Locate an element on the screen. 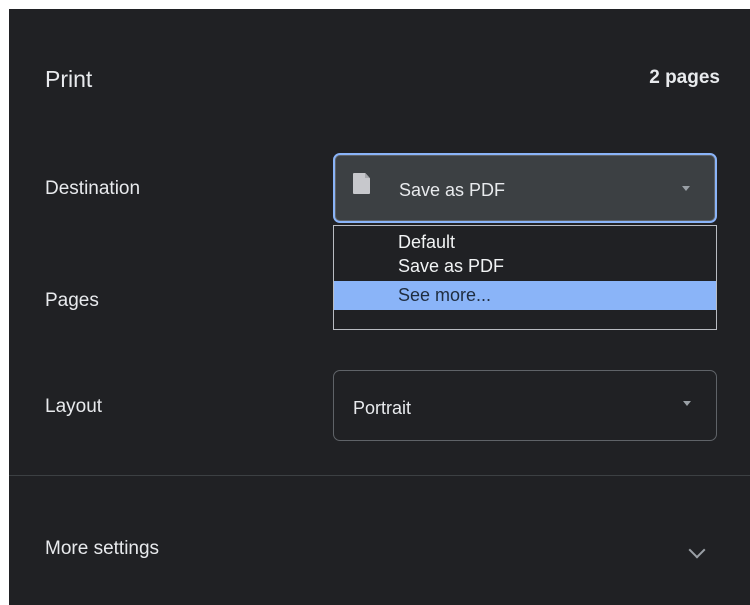 The height and width of the screenshot is (605, 750). destination-selected-value: Save as PDF is located at coordinates (452, 190).